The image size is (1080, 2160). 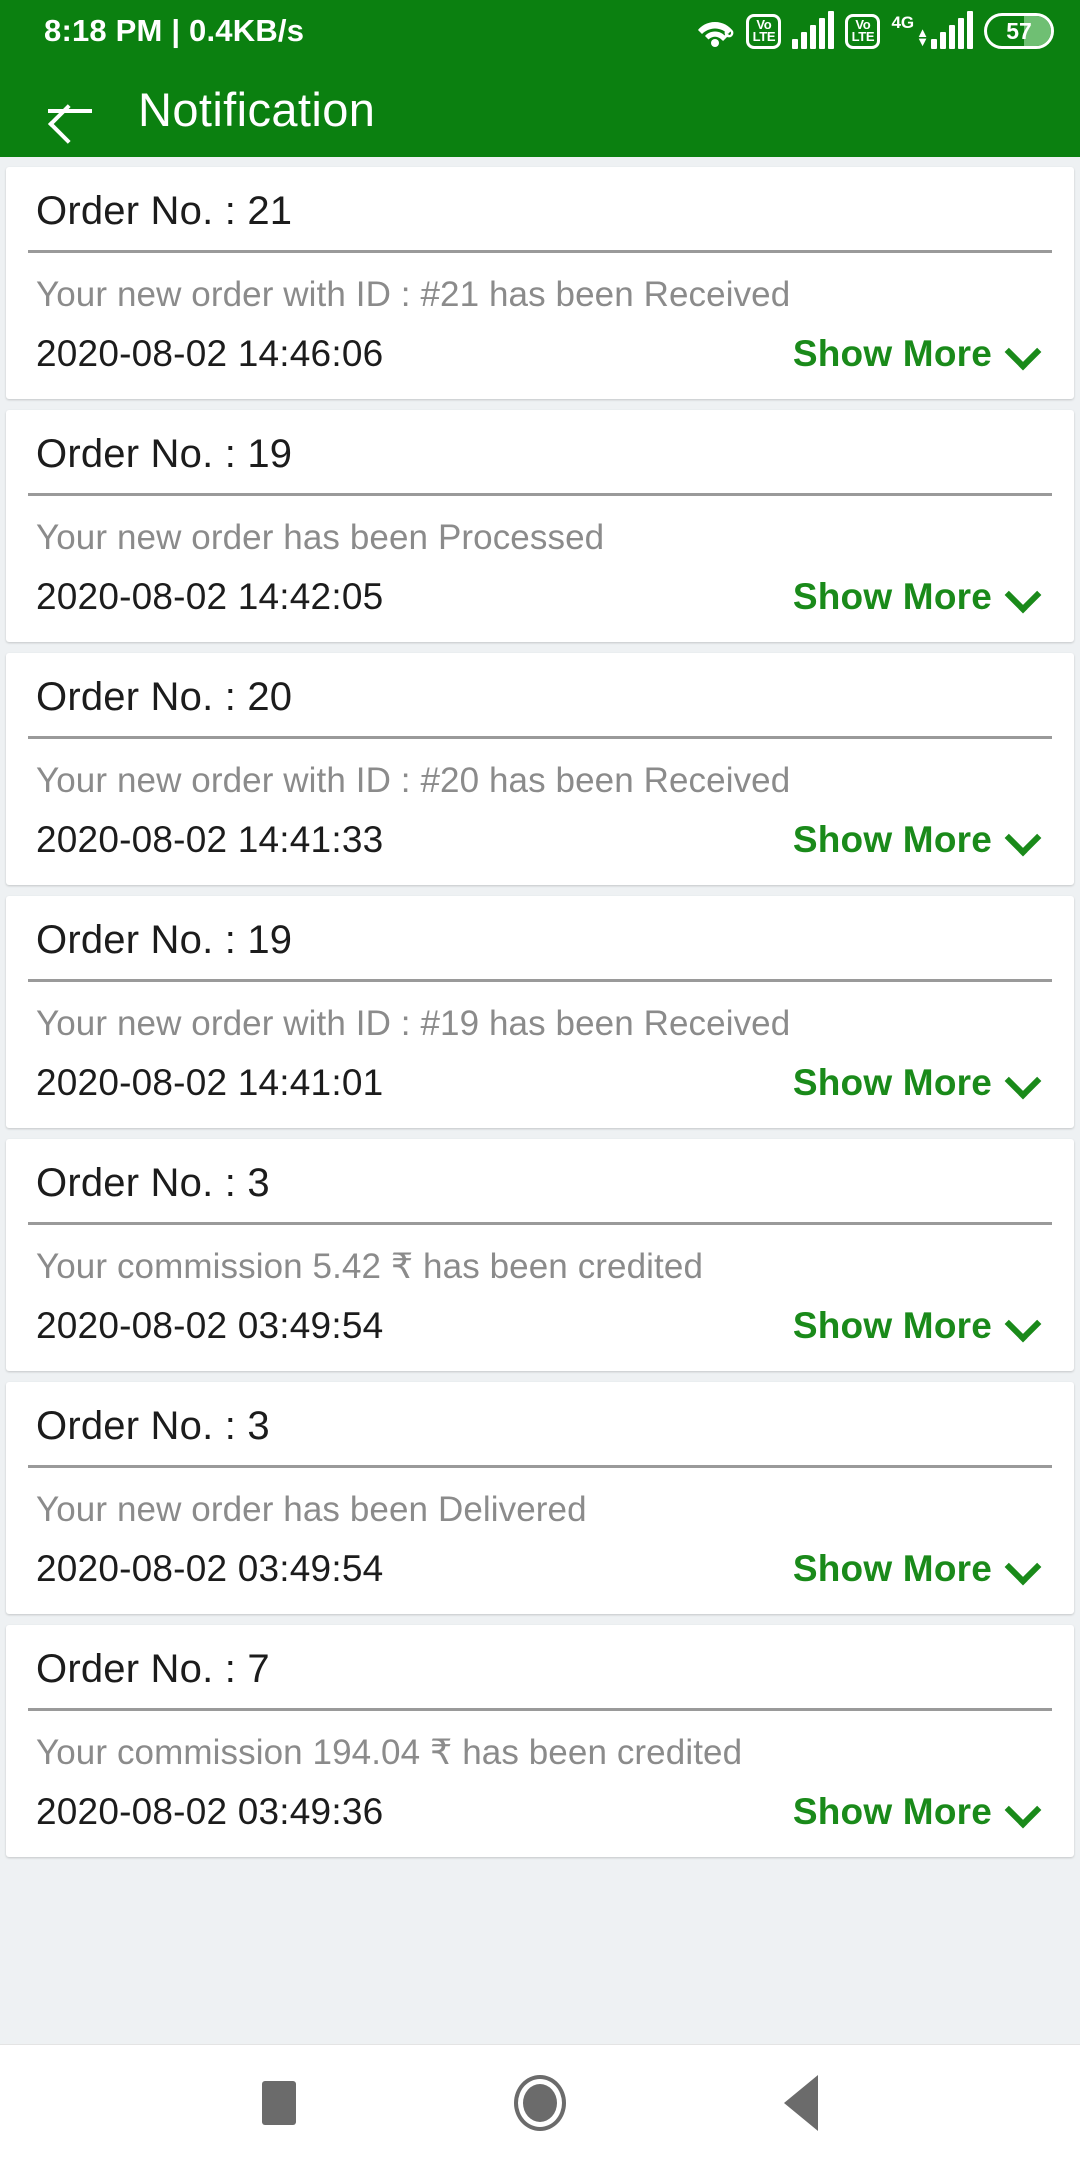 What do you see at coordinates (174, 30) in the screenshot?
I see `status-time-and-speed: 8:18 PM | 0.4KB/s` at bounding box center [174, 30].